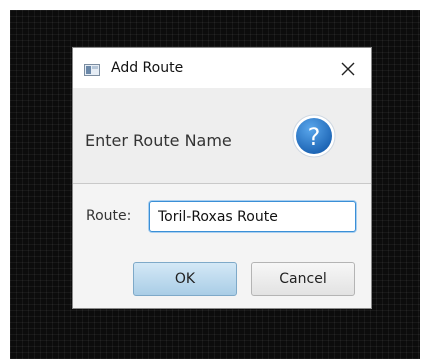 The image size is (428, 361). I want to click on route-name-input, so click(252, 216).